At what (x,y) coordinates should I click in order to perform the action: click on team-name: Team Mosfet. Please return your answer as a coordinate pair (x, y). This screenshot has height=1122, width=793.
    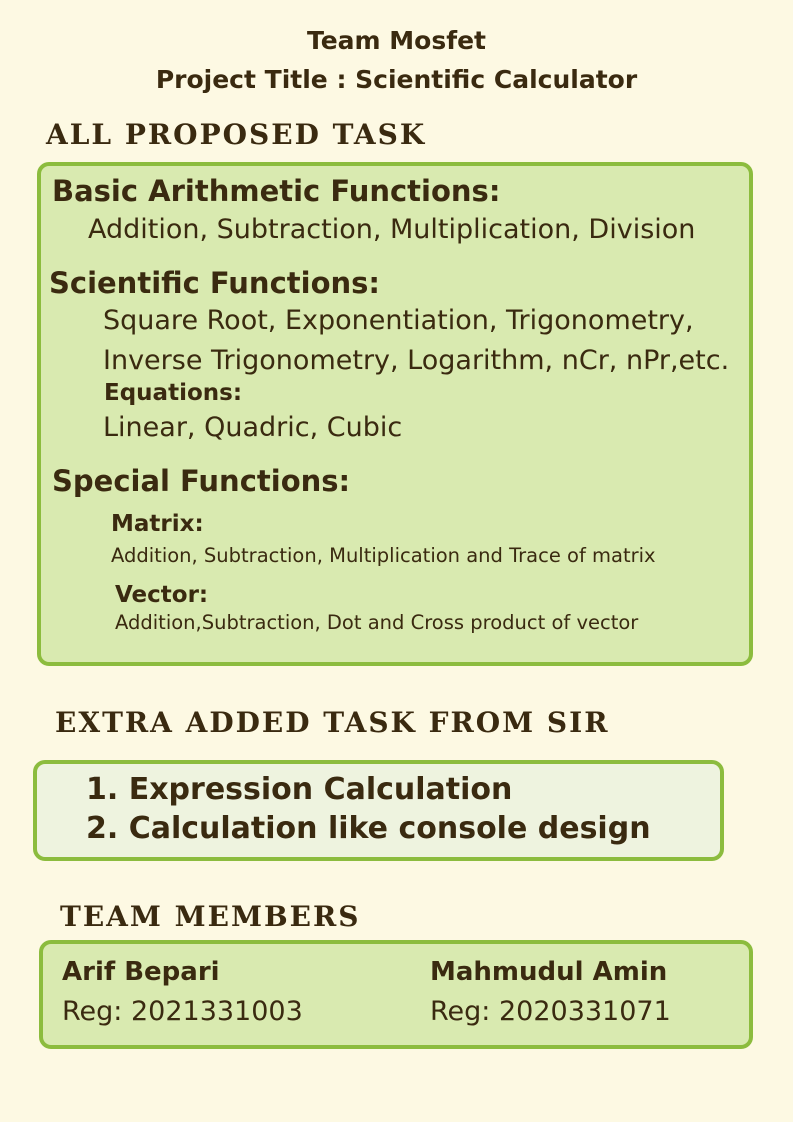
    Looking at the image, I should click on (396, 40).